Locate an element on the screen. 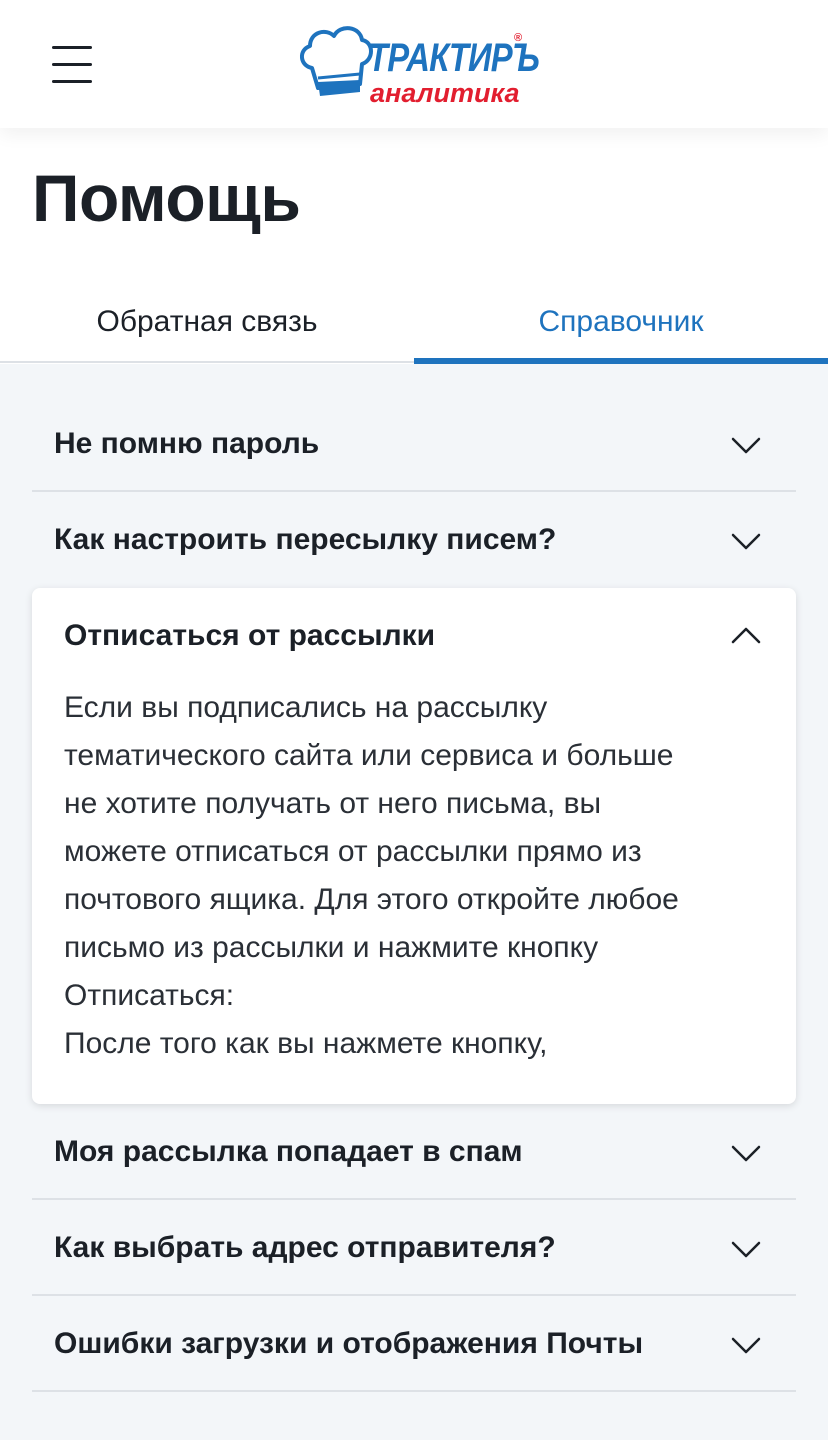 The width and height of the screenshot is (828, 1440). faq-item-mail-errors: Ошибки загрузки и отображения Почты is located at coordinates (414, 1344).